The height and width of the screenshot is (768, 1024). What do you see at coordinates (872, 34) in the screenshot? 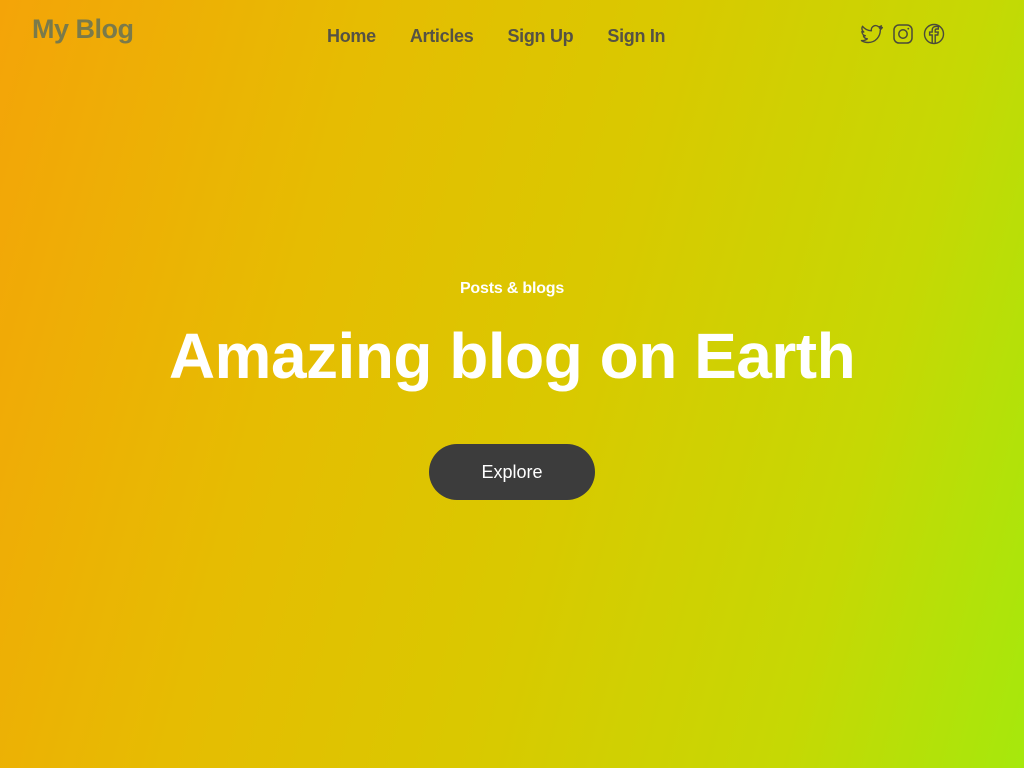
I see `twitter-icon` at bounding box center [872, 34].